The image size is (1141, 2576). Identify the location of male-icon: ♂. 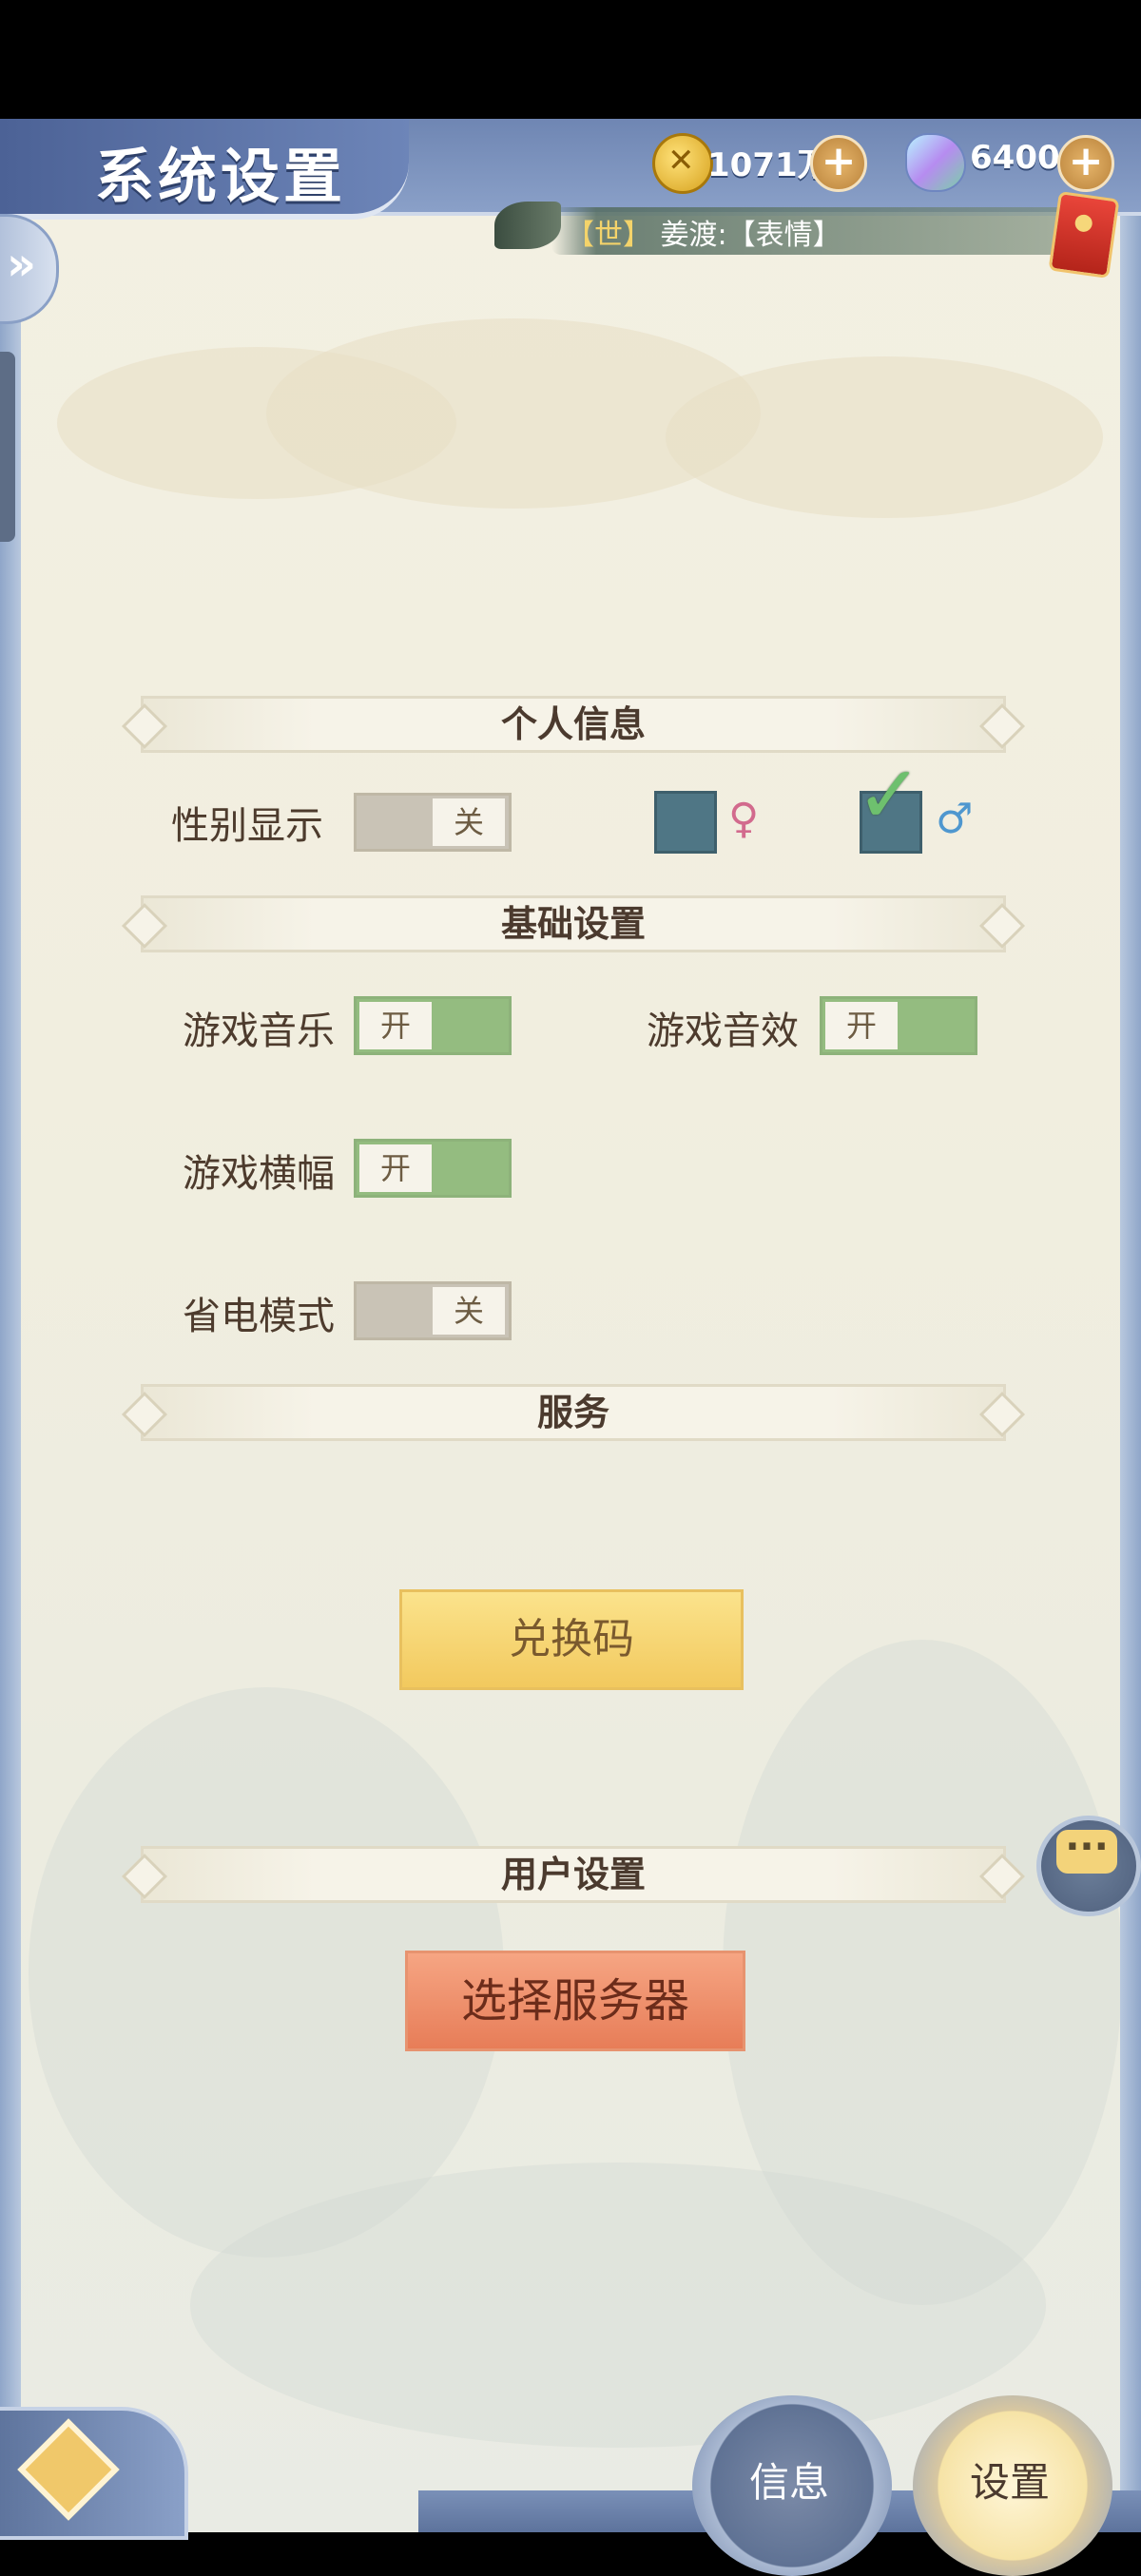
(955, 819).